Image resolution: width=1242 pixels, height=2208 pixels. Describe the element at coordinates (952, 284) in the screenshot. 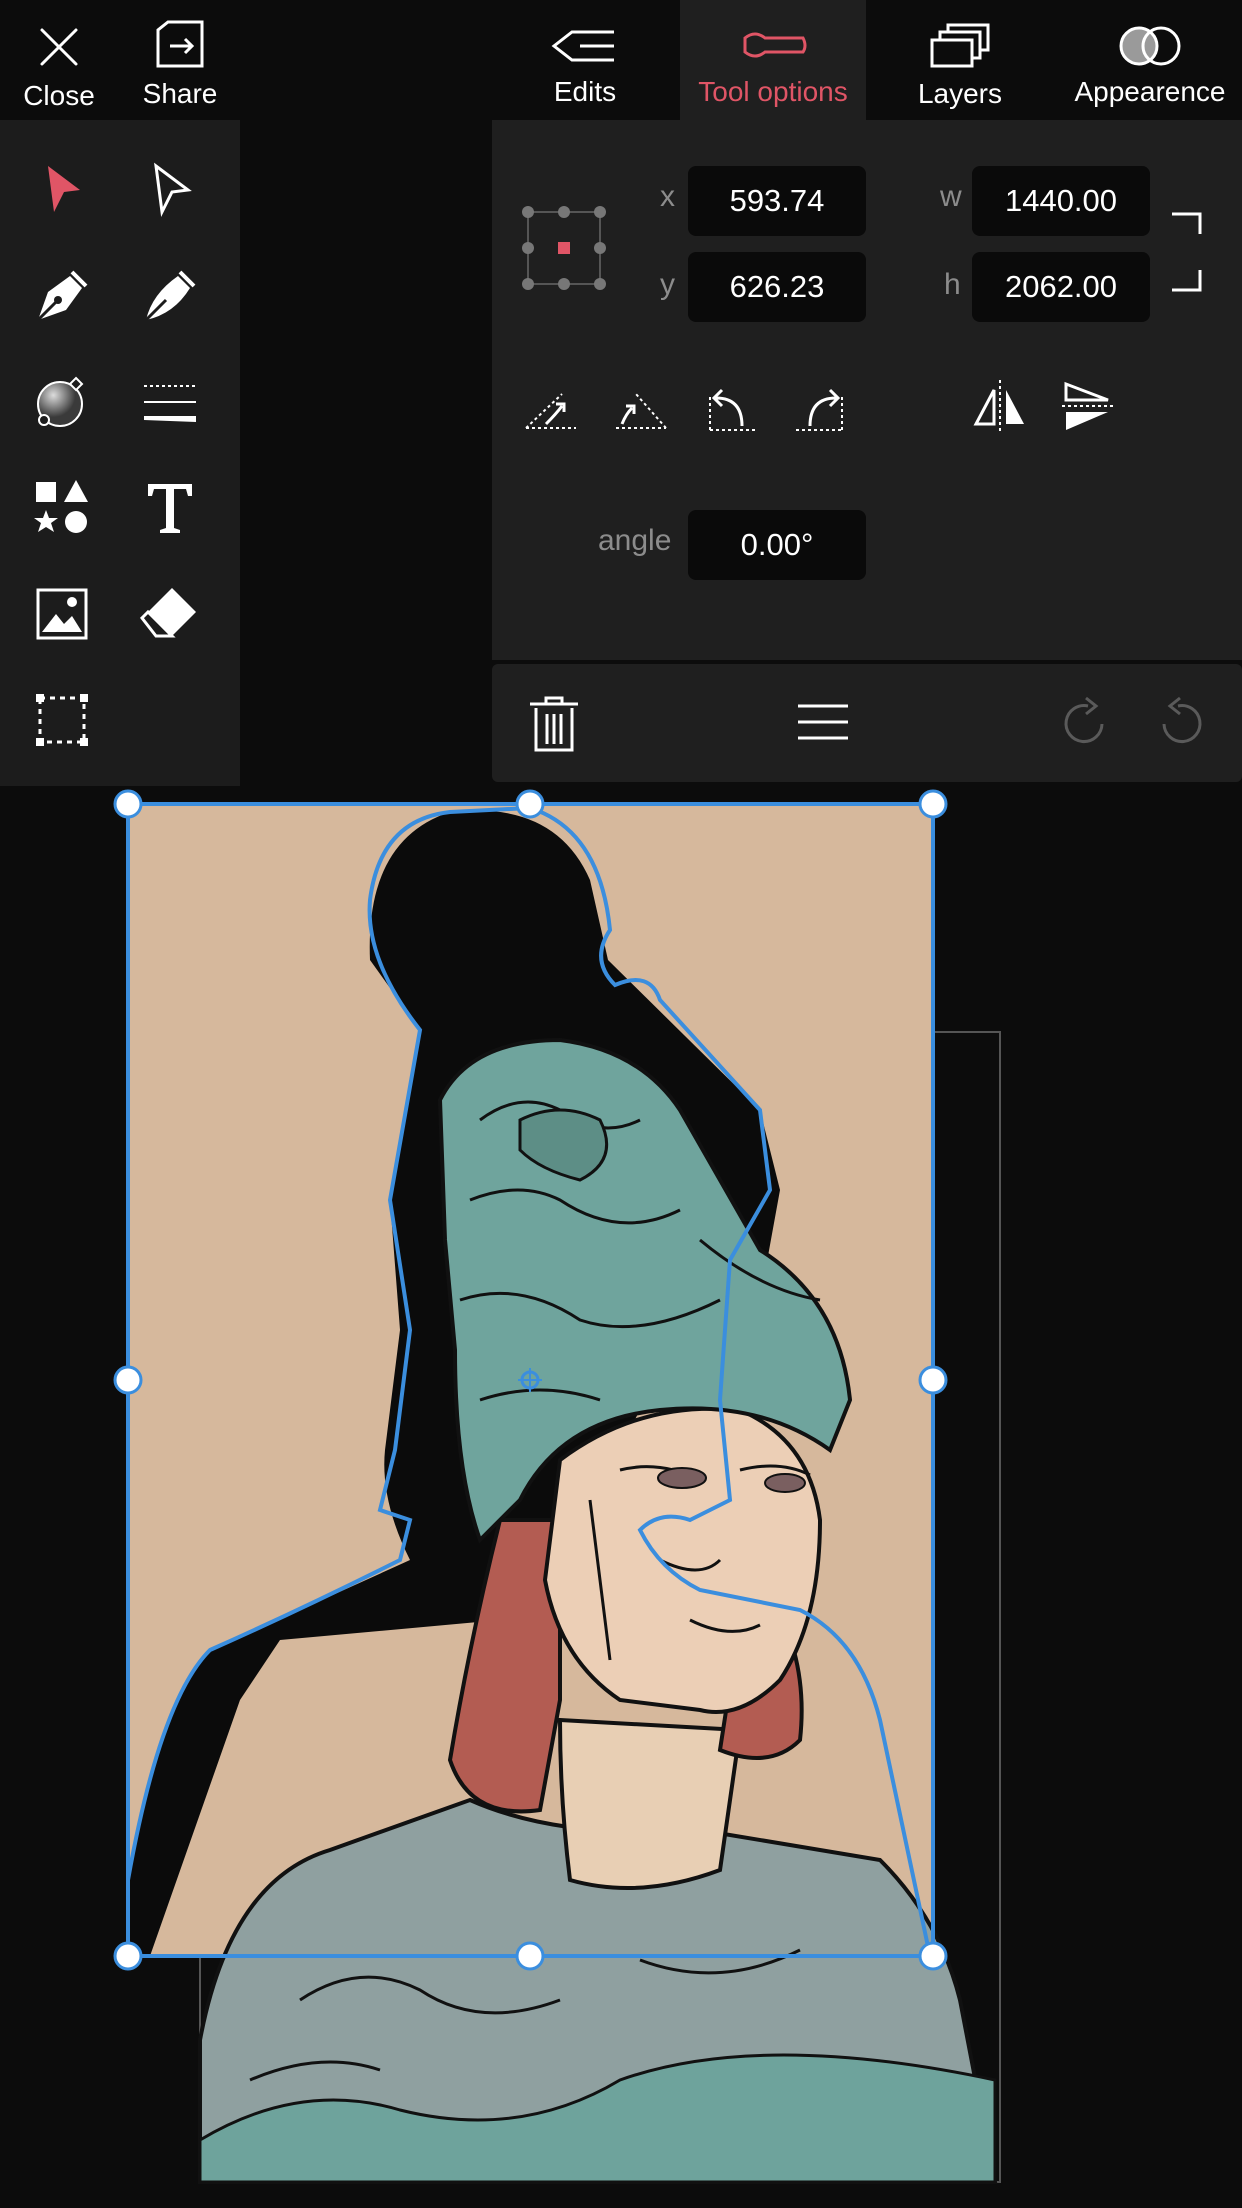

I see `h-label: h` at that location.